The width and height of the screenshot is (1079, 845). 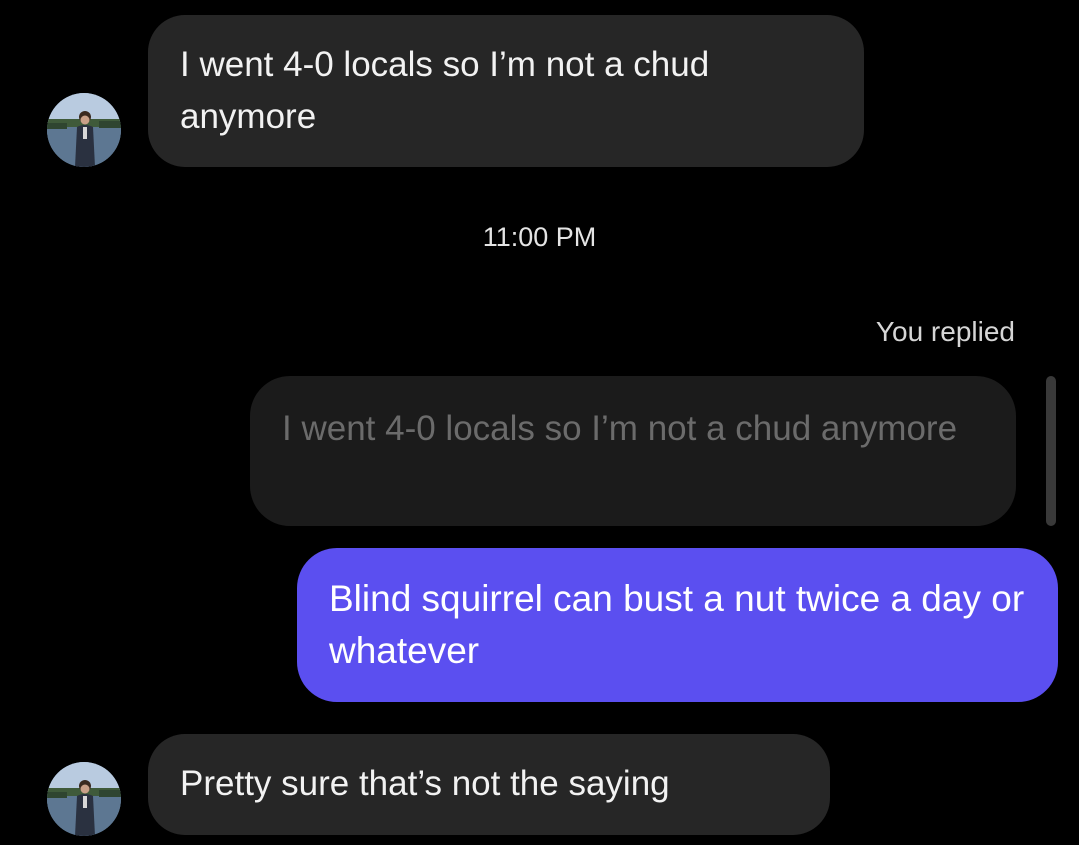 What do you see at coordinates (425, 783) in the screenshot?
I see `message-text: Pretty sure that’s not the saying` at bounding box center [425, 783].